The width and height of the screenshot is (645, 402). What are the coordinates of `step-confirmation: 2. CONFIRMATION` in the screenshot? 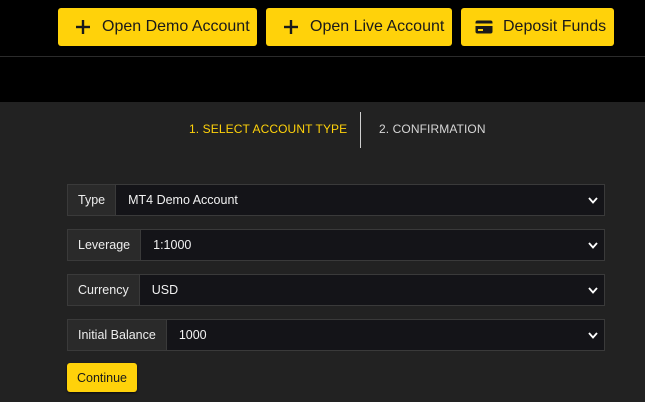 It's located at (432, 129).